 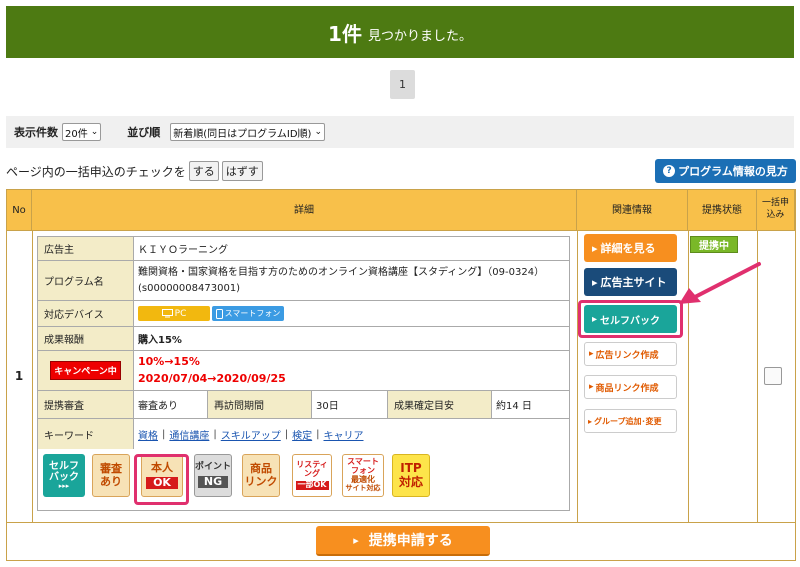 I want to click on badge-text: サイト対応, so click(x=363, y=487).